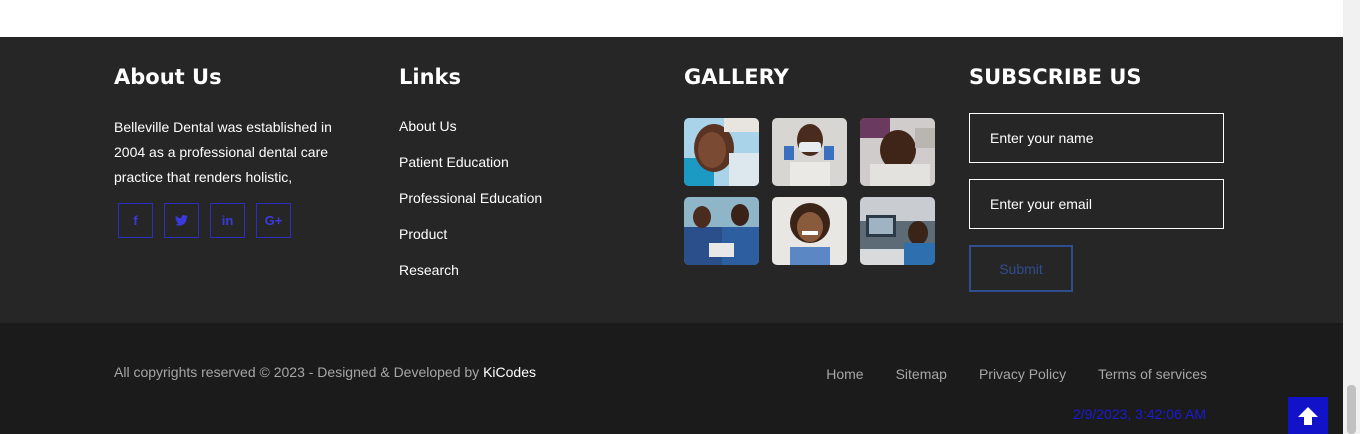  Describe the element at coordinates (1096, 204) in the screenshot. I see `email-input: Enter your email` at that location.